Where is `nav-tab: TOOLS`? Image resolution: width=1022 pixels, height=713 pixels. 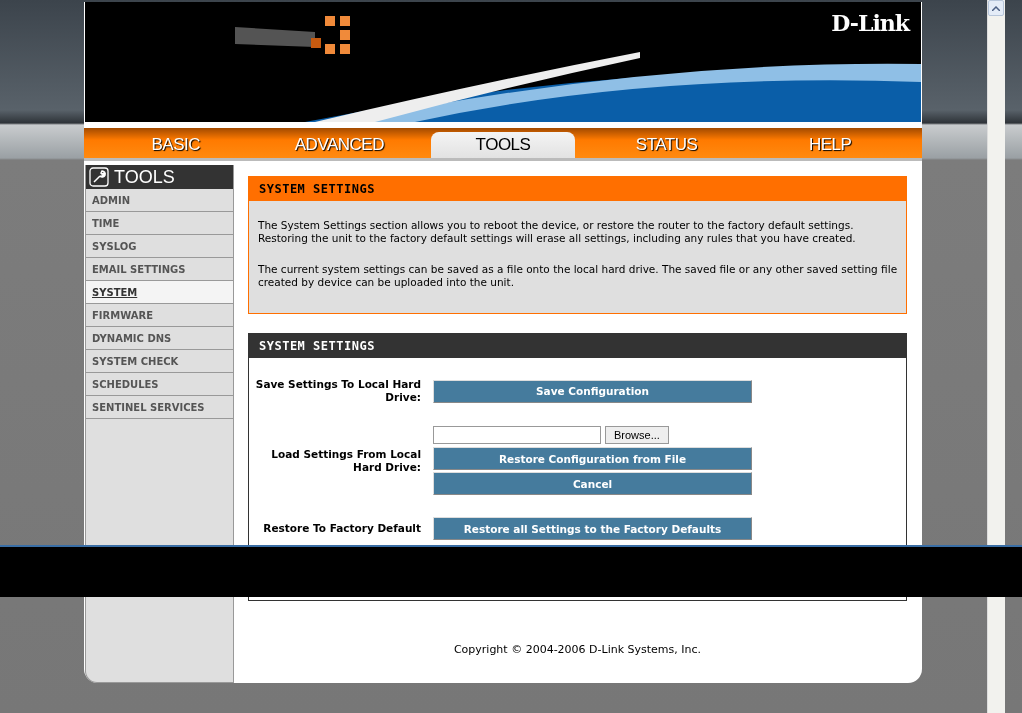
nav-tab: TOOLS is located at coordinates (503, 145).